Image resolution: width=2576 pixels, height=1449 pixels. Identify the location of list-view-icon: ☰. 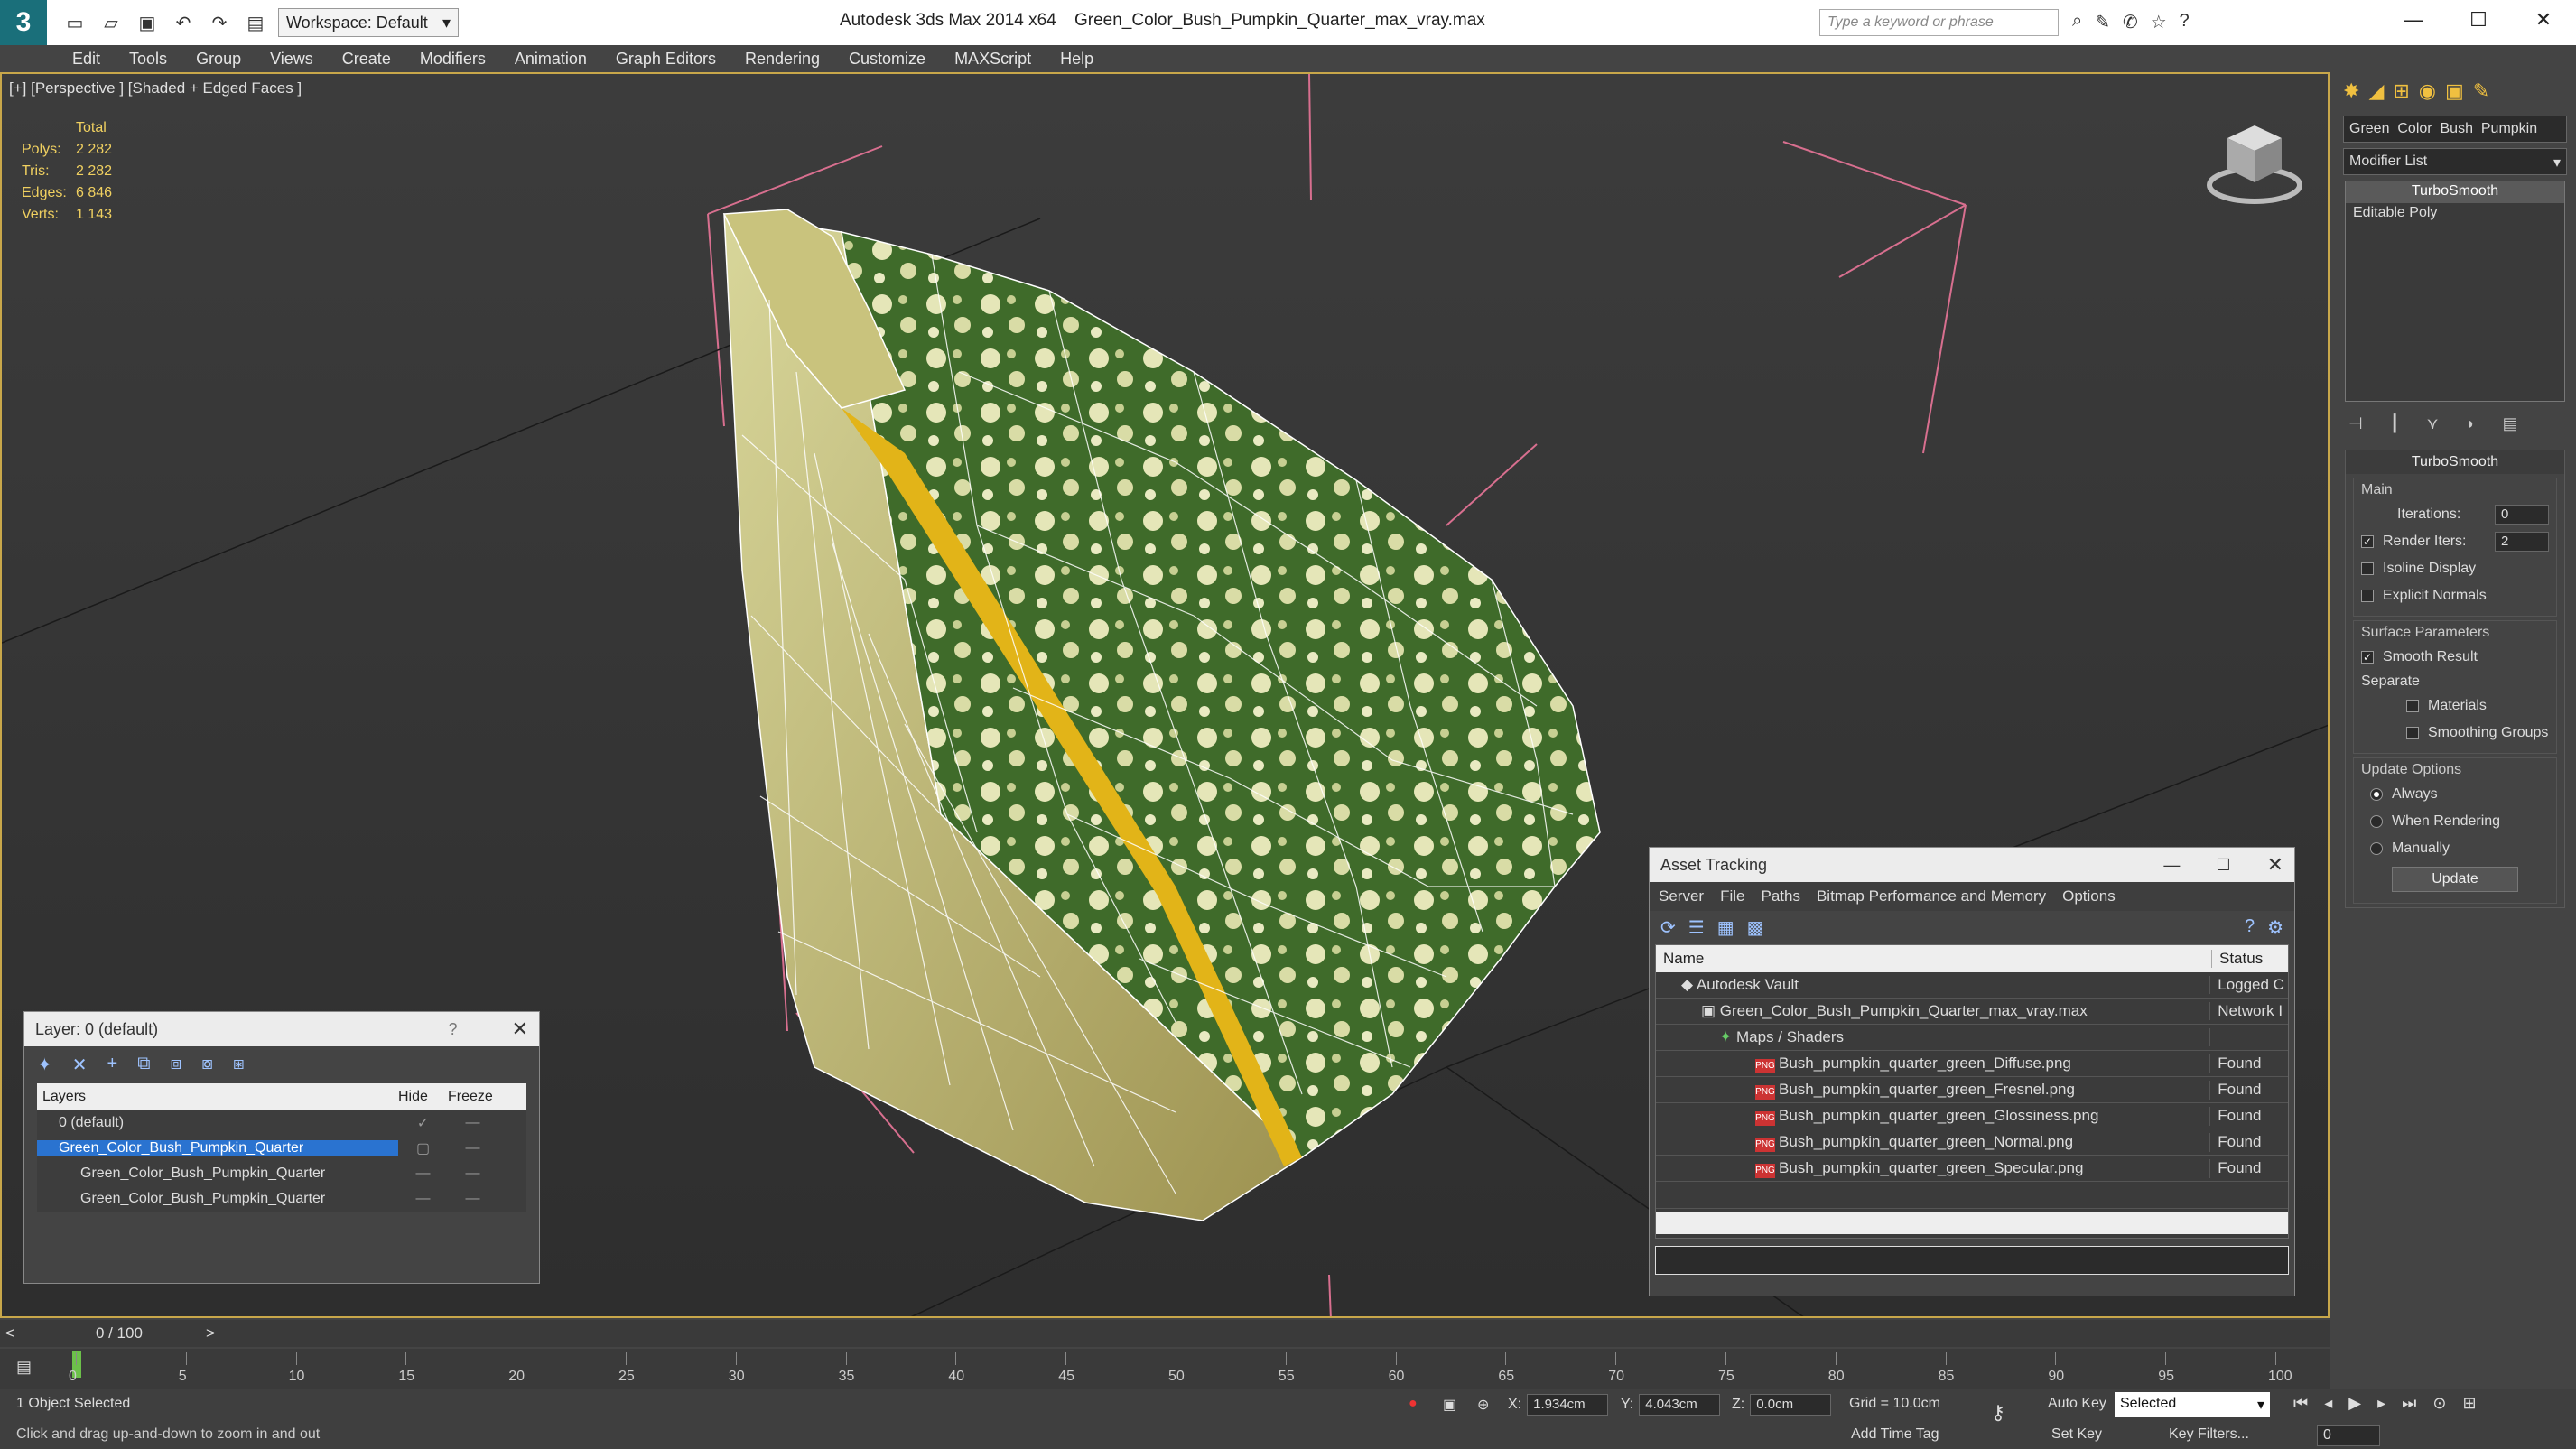
(1696, 927).